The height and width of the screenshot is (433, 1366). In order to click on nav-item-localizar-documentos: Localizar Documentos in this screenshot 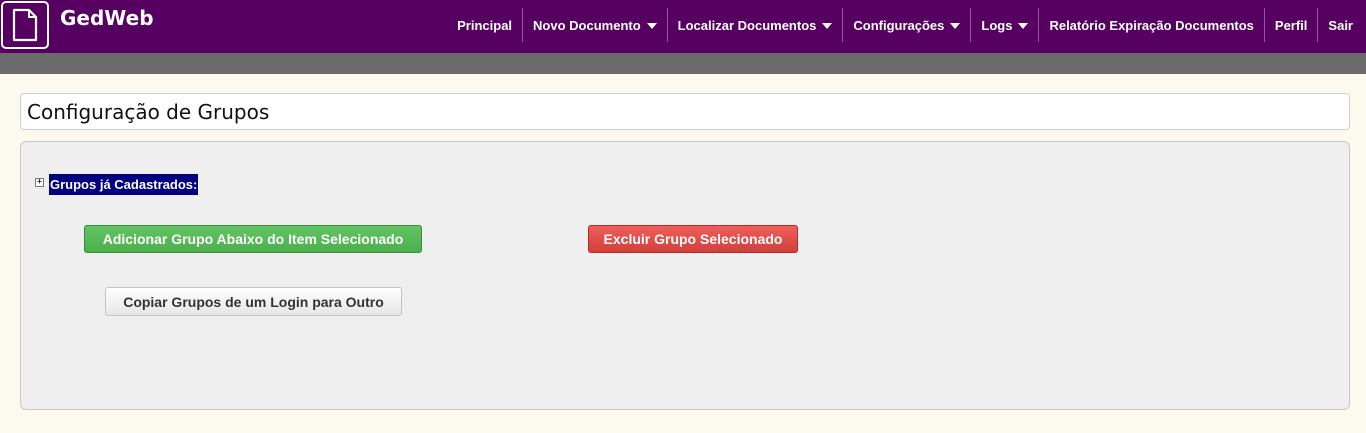, I will do `click(754, 25)`.